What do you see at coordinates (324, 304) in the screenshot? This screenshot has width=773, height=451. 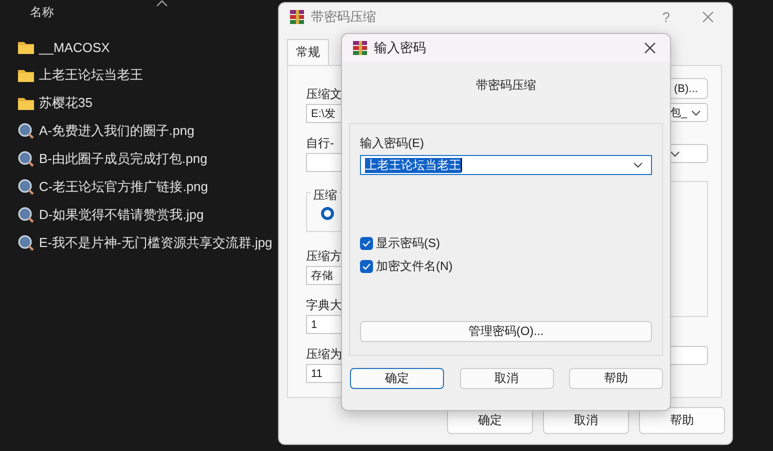 I see `field-label: 字典大` at bounding box center [324, 304].